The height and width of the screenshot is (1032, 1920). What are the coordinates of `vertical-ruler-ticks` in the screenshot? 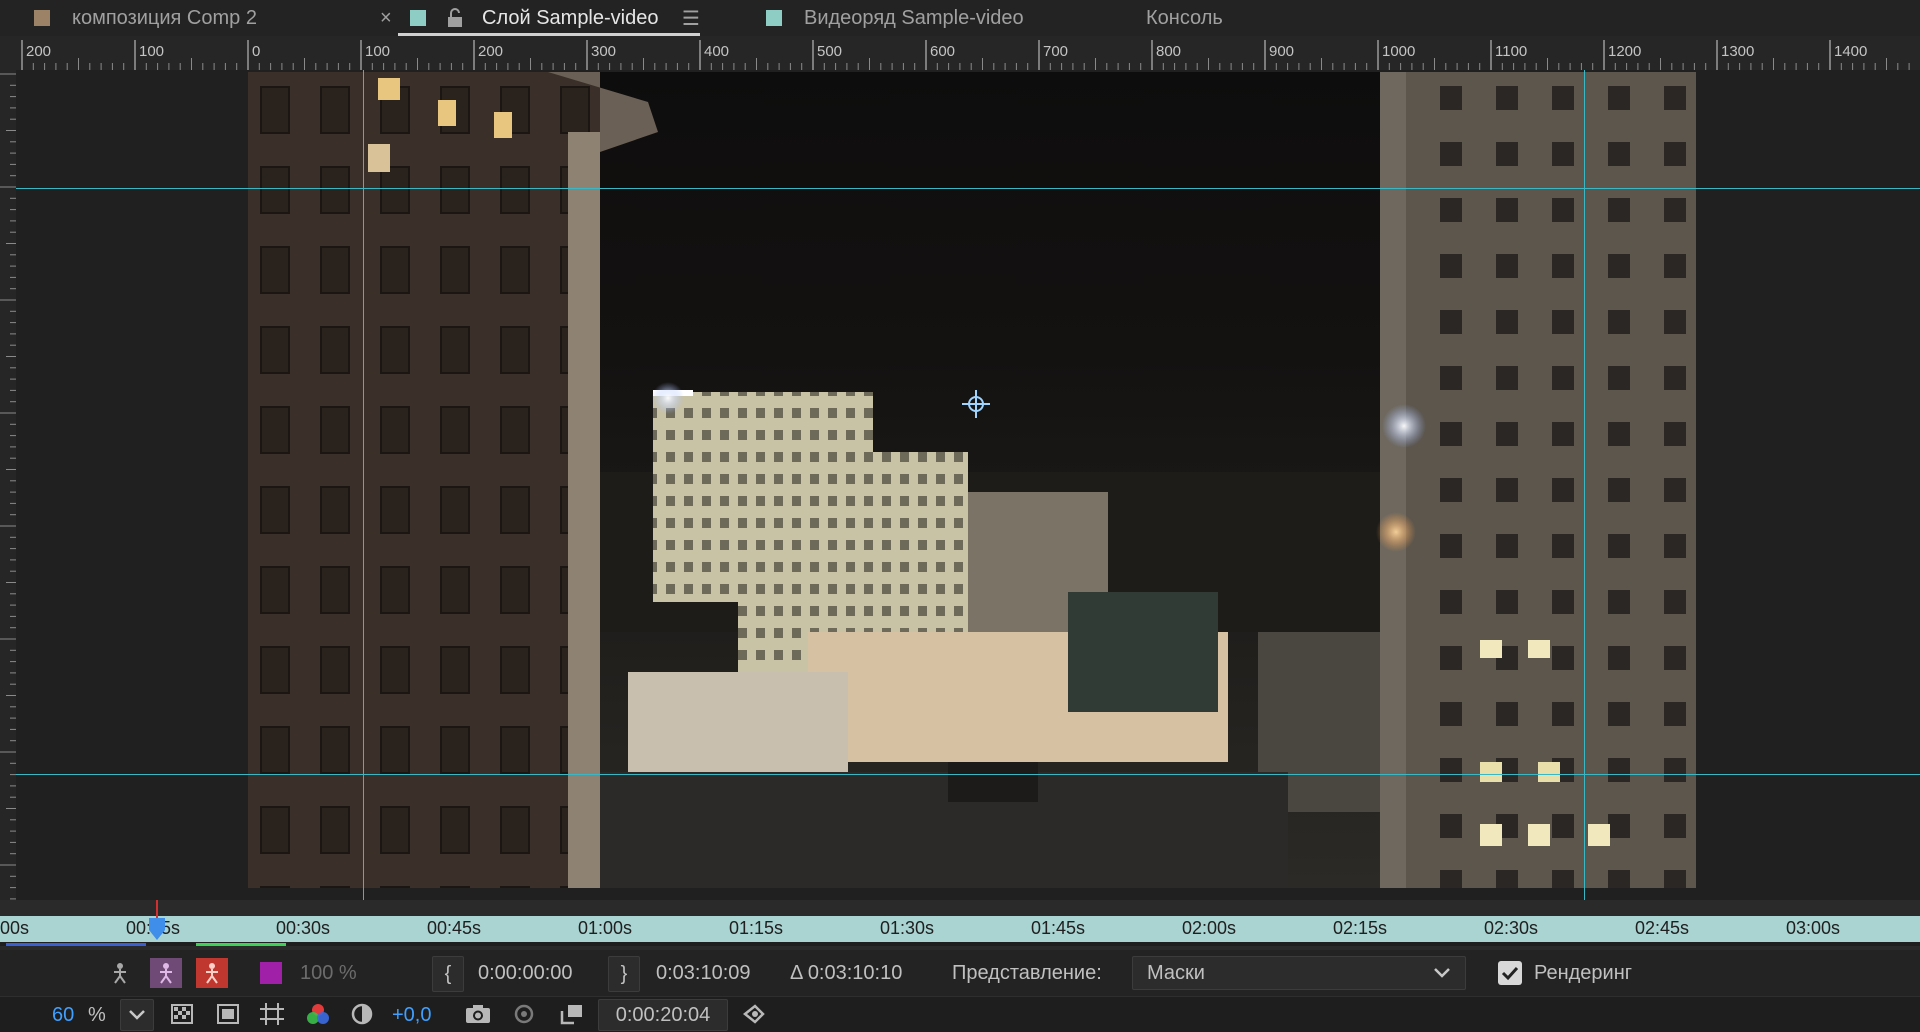 It's located at (8, 486).